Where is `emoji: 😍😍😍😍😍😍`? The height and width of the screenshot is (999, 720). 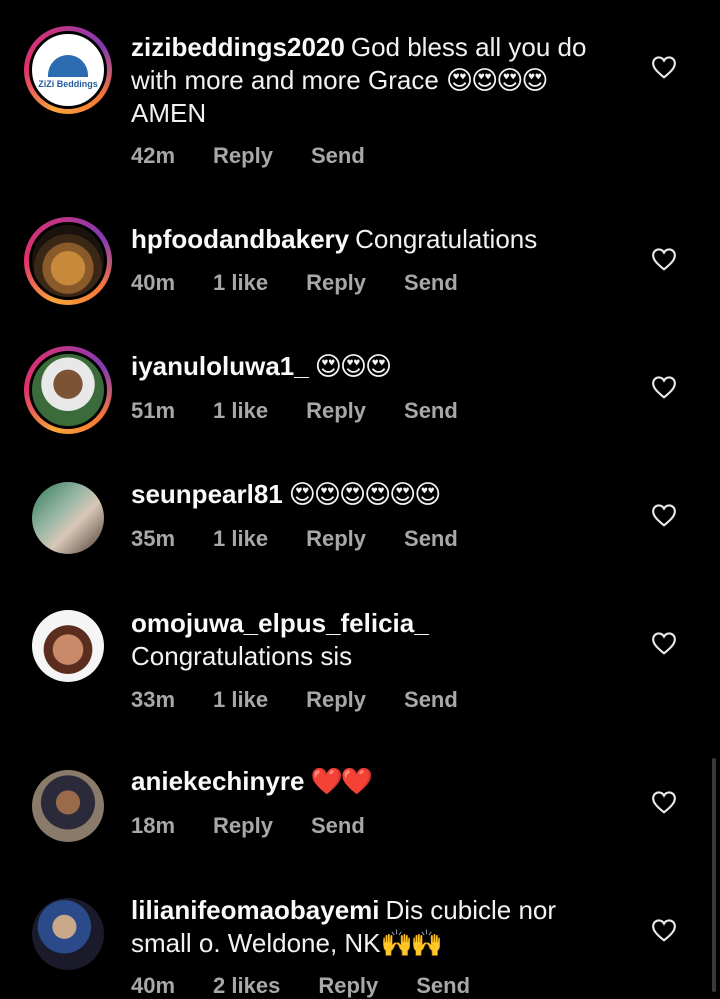
emoji: 😍😍😍😍😍😍 is located at coordinates (365, 494).